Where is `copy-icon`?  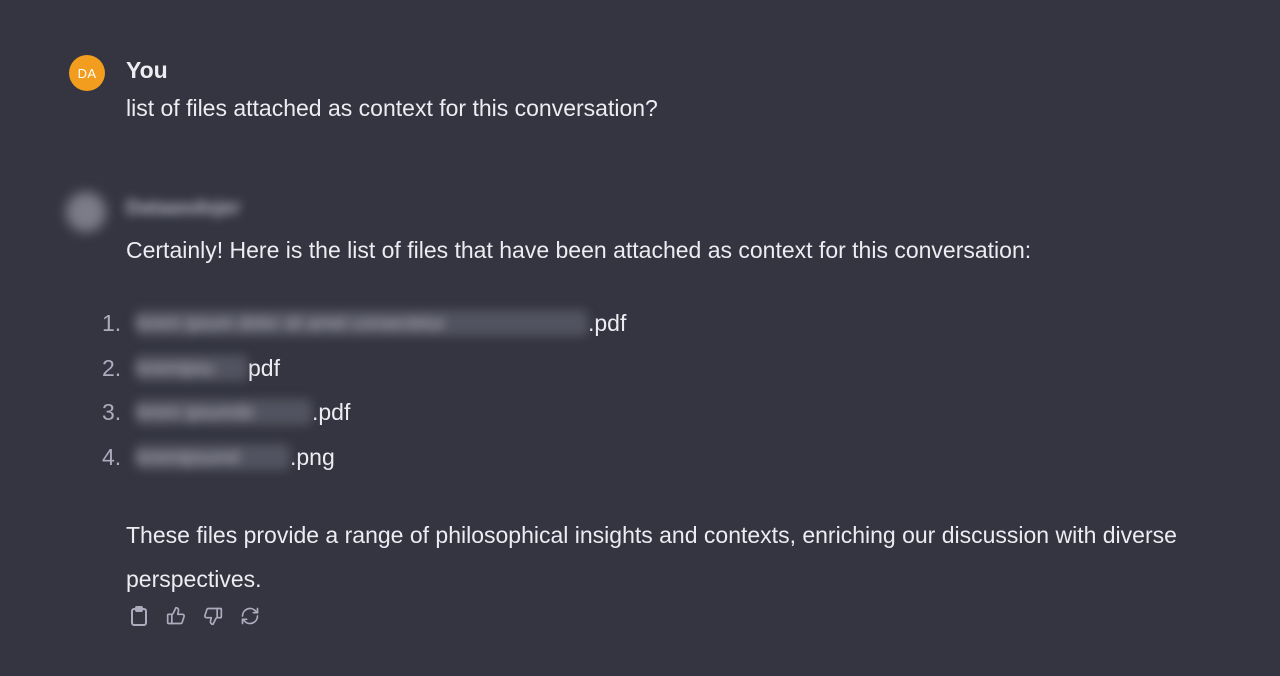
copy-icon is located at coordinates (139, 616).